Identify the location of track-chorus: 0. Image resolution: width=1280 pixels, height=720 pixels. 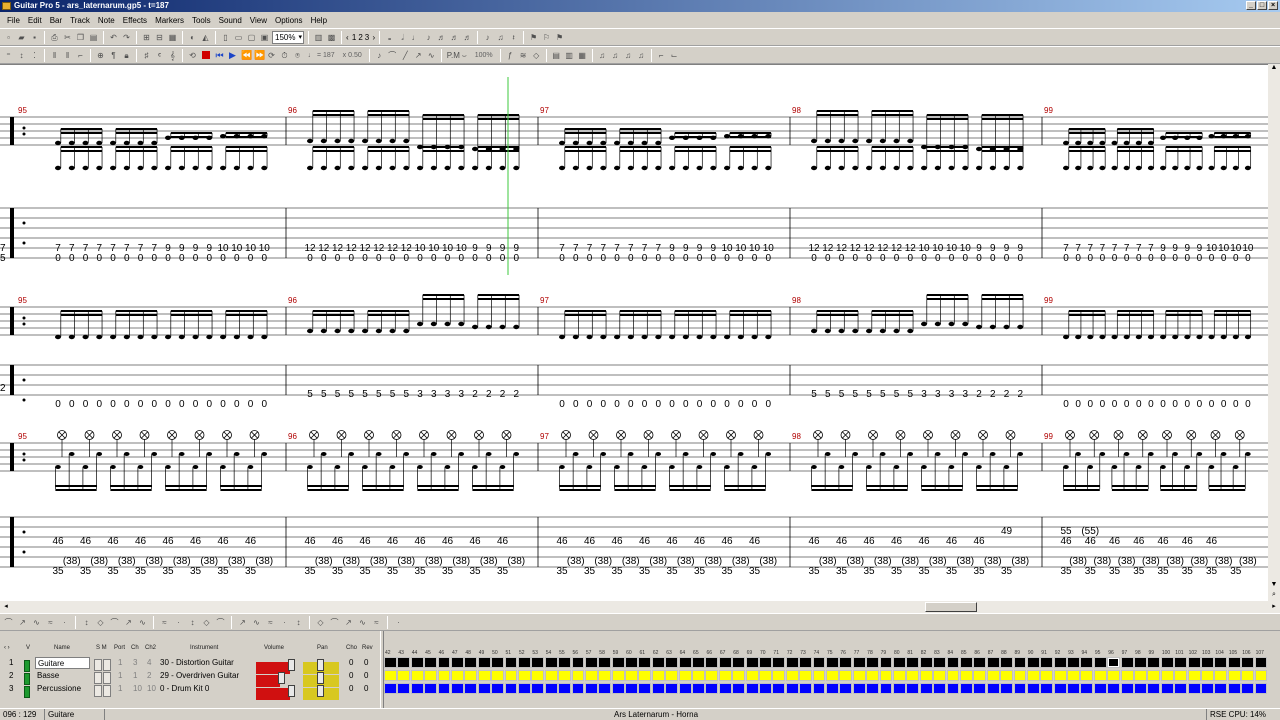
(351, 663).